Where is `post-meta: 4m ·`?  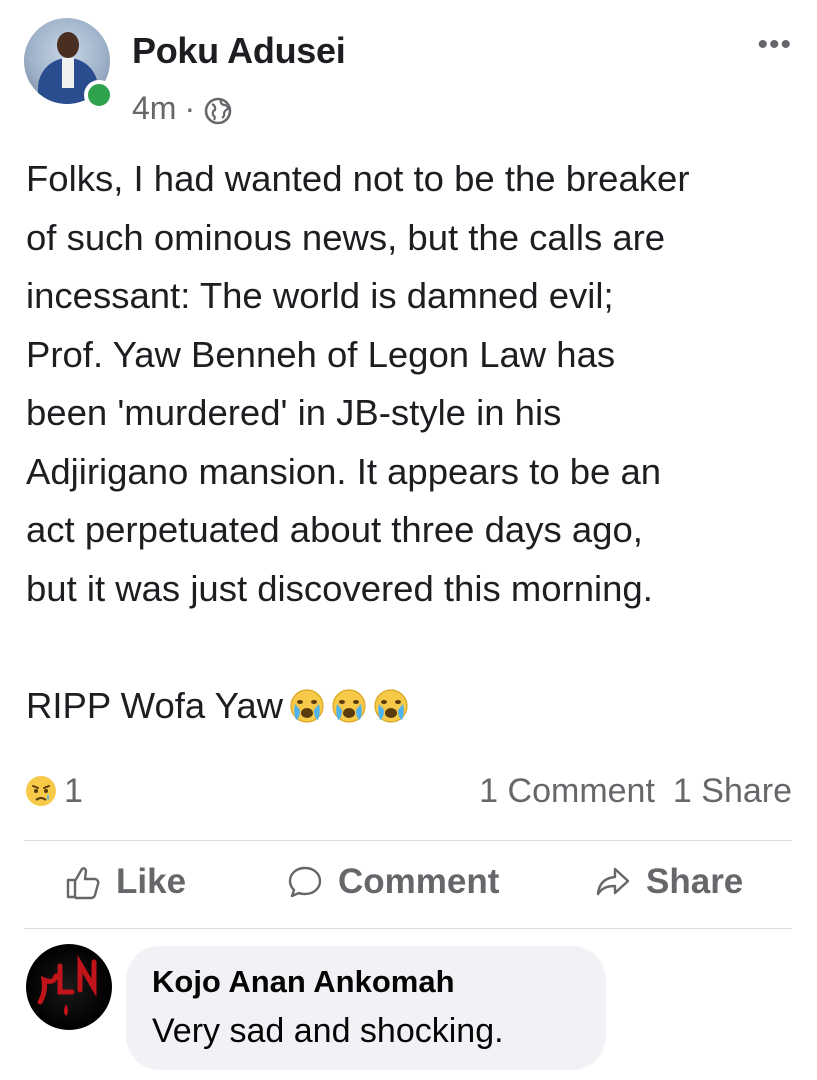 post-meta: 4m · is located at coordinates (182, 108).